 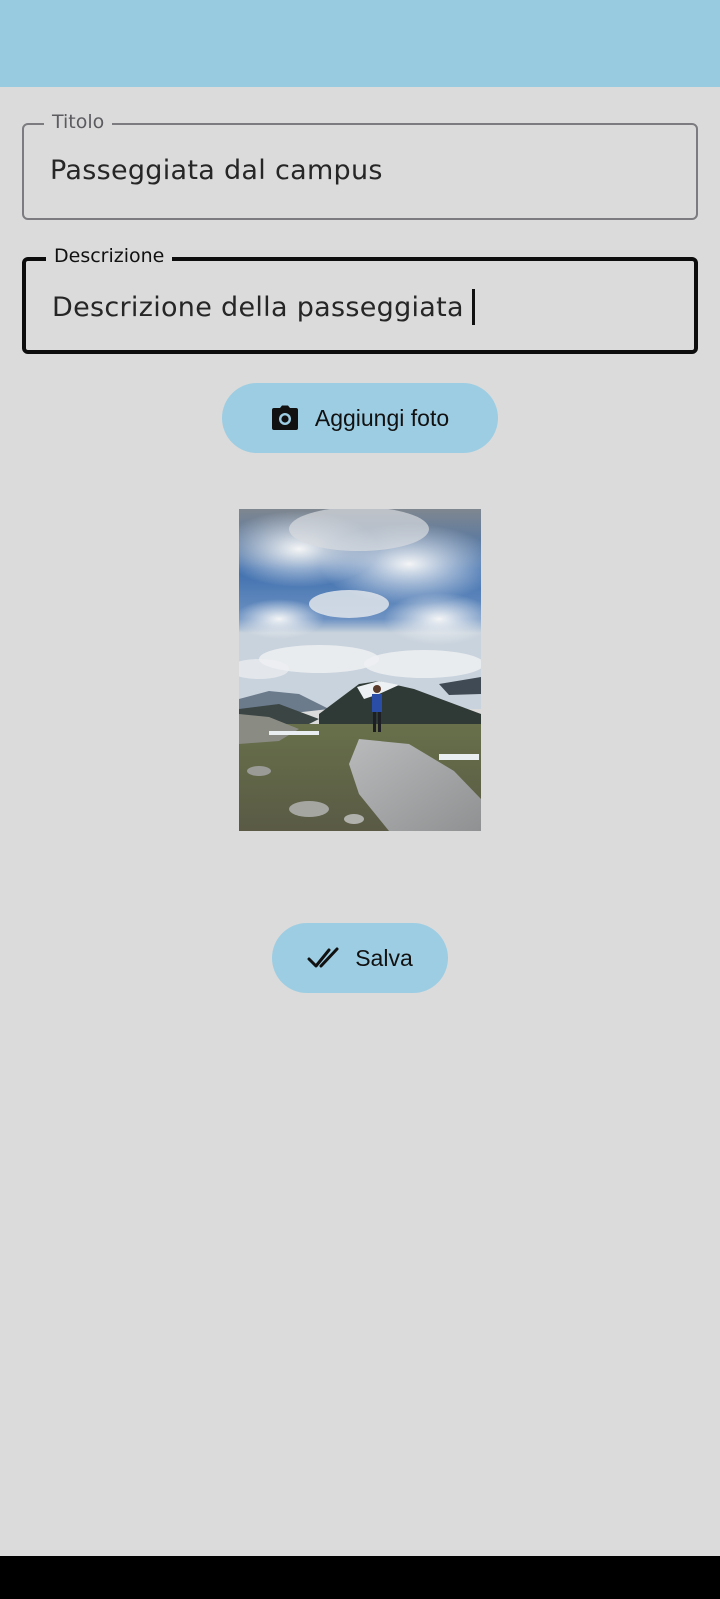 I want to click on system-navigation-bar, so click(x=360, y=1577).